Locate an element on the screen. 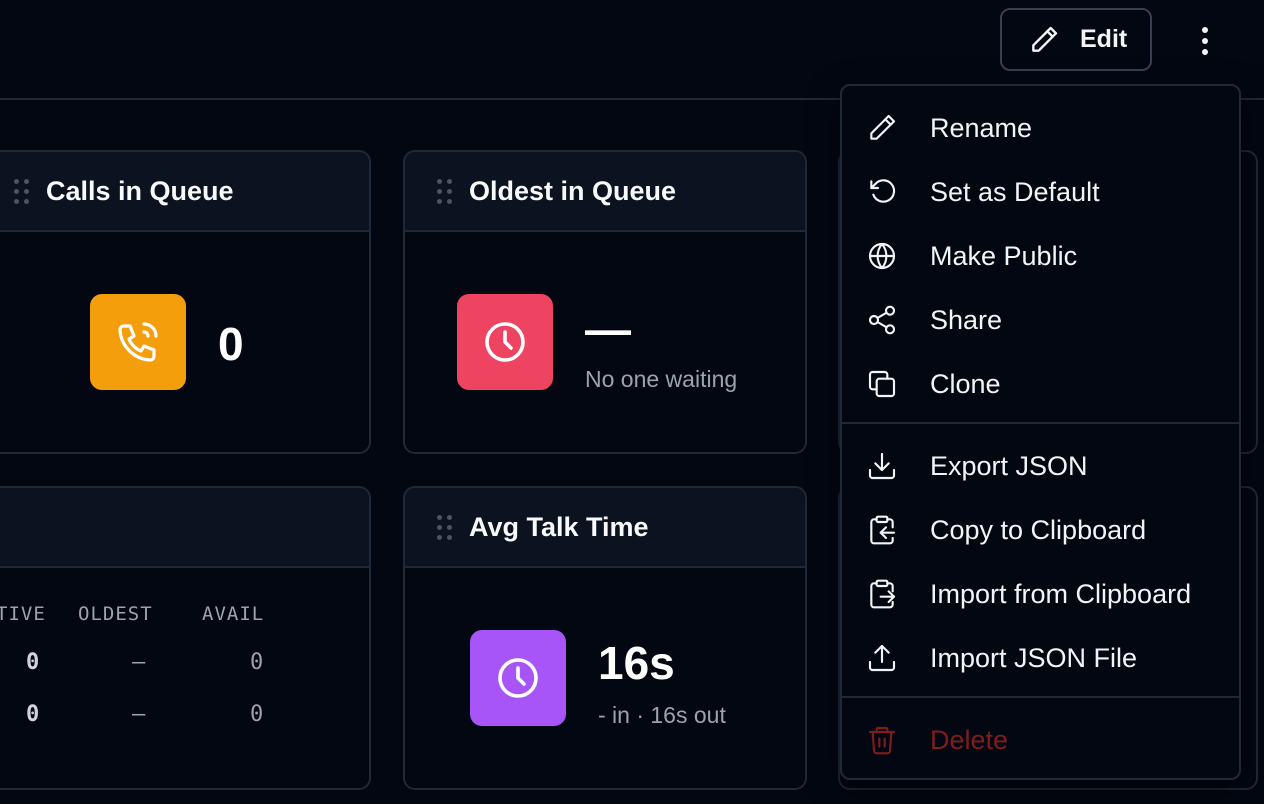 The image size is (1264, 804). card-header: Avg Talk Time is located at coordinates (605, 528).